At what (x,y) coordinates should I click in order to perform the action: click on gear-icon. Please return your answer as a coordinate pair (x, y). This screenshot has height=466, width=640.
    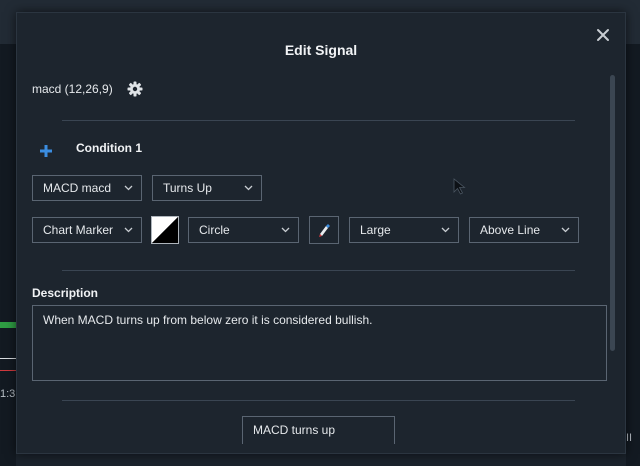
    Looking at the image, I should click on (135, 89).